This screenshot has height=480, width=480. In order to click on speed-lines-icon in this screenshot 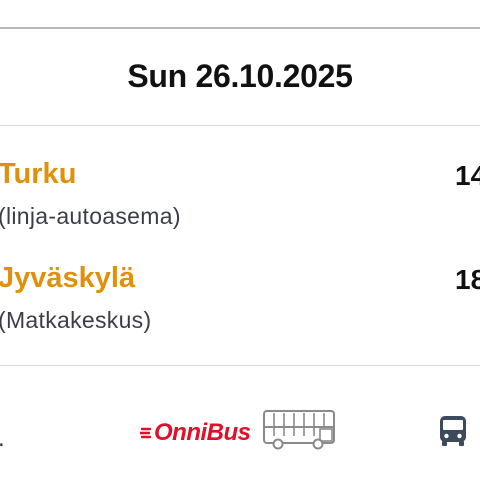, I will do `click(146, 433)`.